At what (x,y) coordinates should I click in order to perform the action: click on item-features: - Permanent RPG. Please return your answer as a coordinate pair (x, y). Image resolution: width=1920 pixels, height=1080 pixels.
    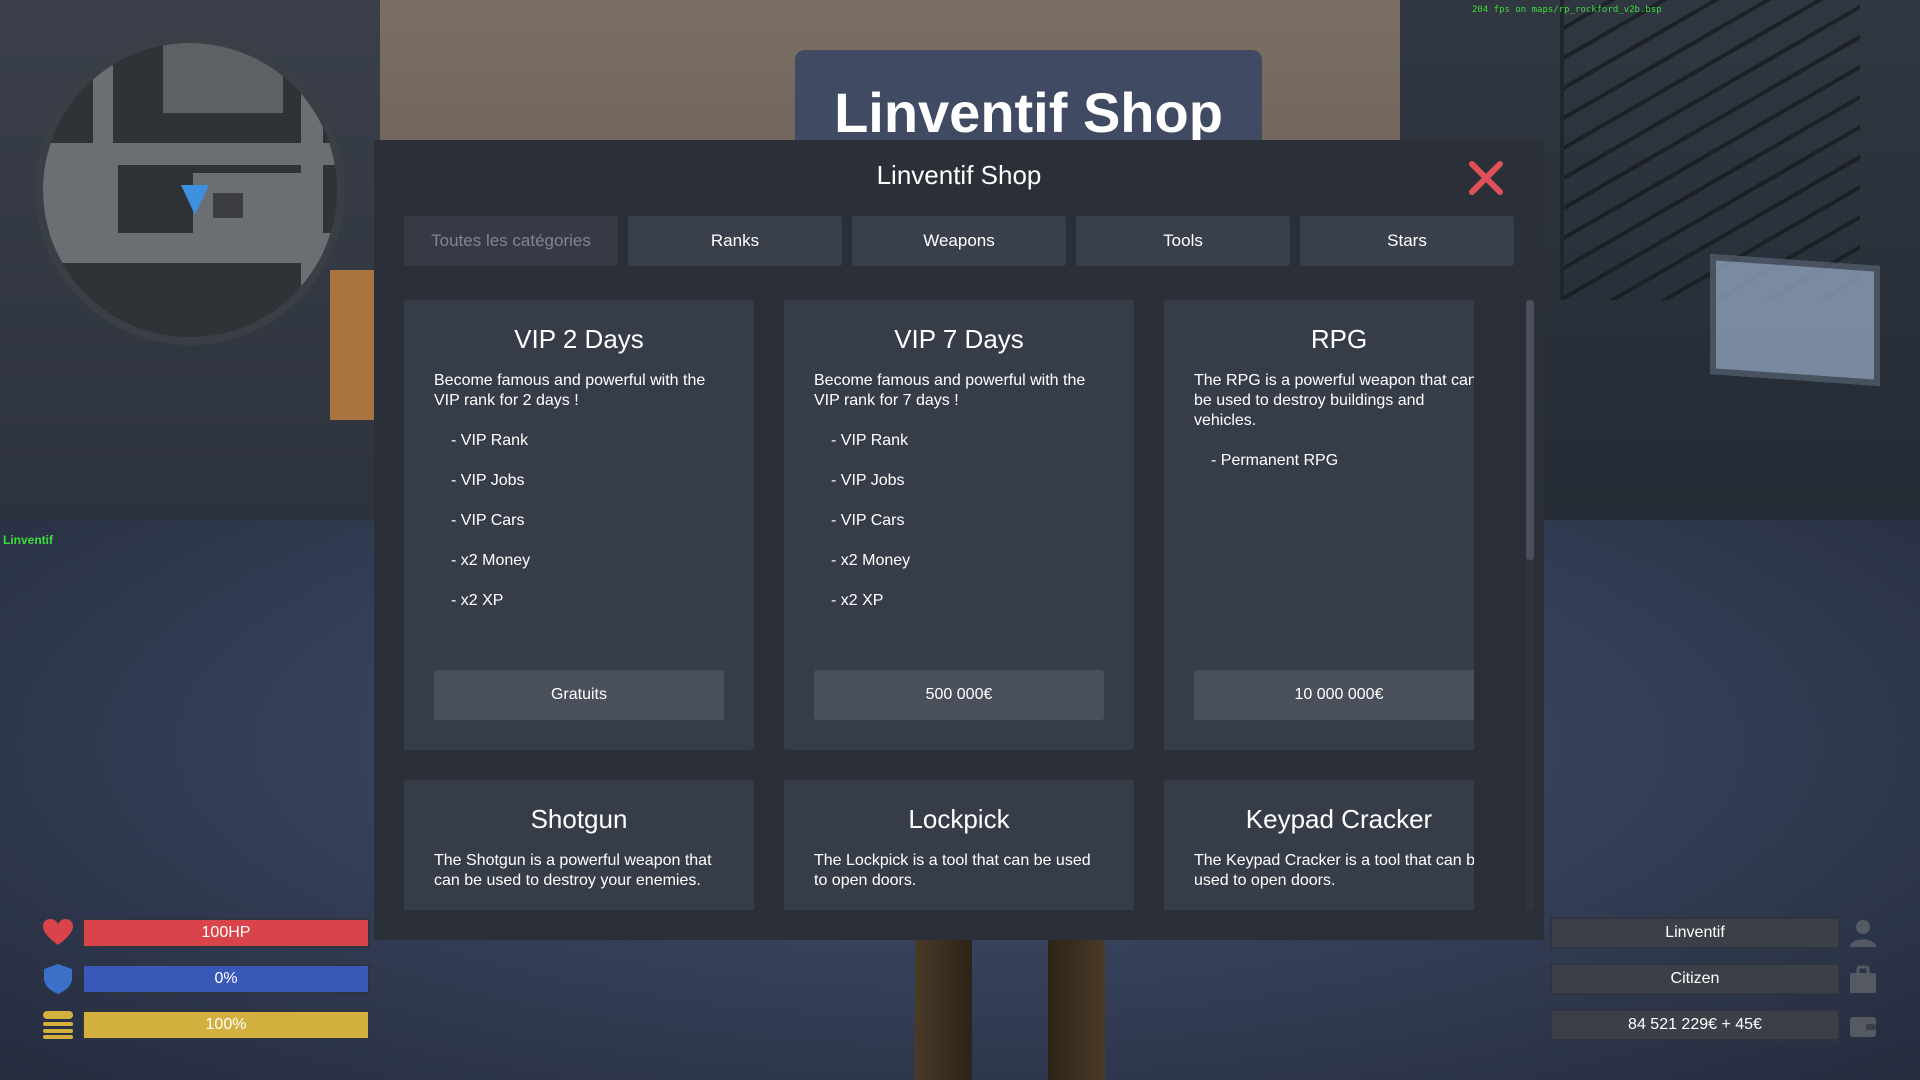
    Looking at the image, I should click on (1334, 461).